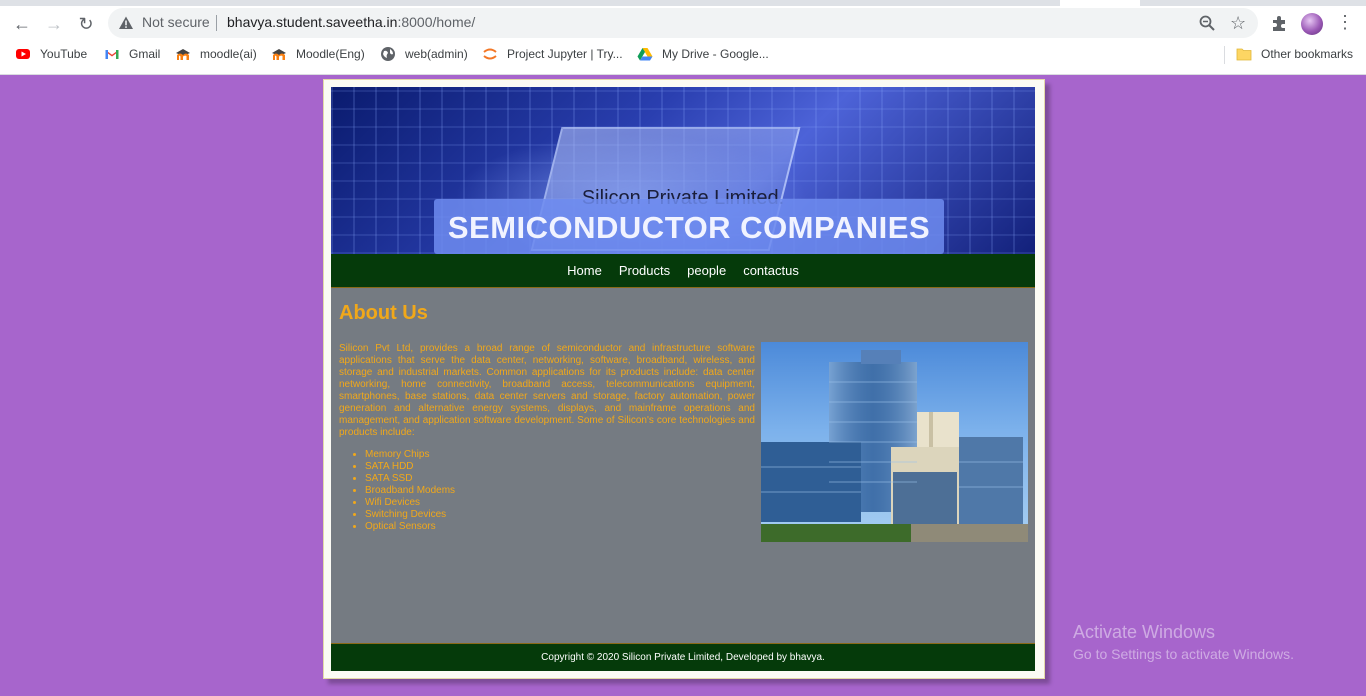 Image resolution: width=1366 pixels, height=696 pixels. What do you see at coordinates (644, 270) in the screenshot?
I see `nav-products: Products` at bounding box center [644, 270].